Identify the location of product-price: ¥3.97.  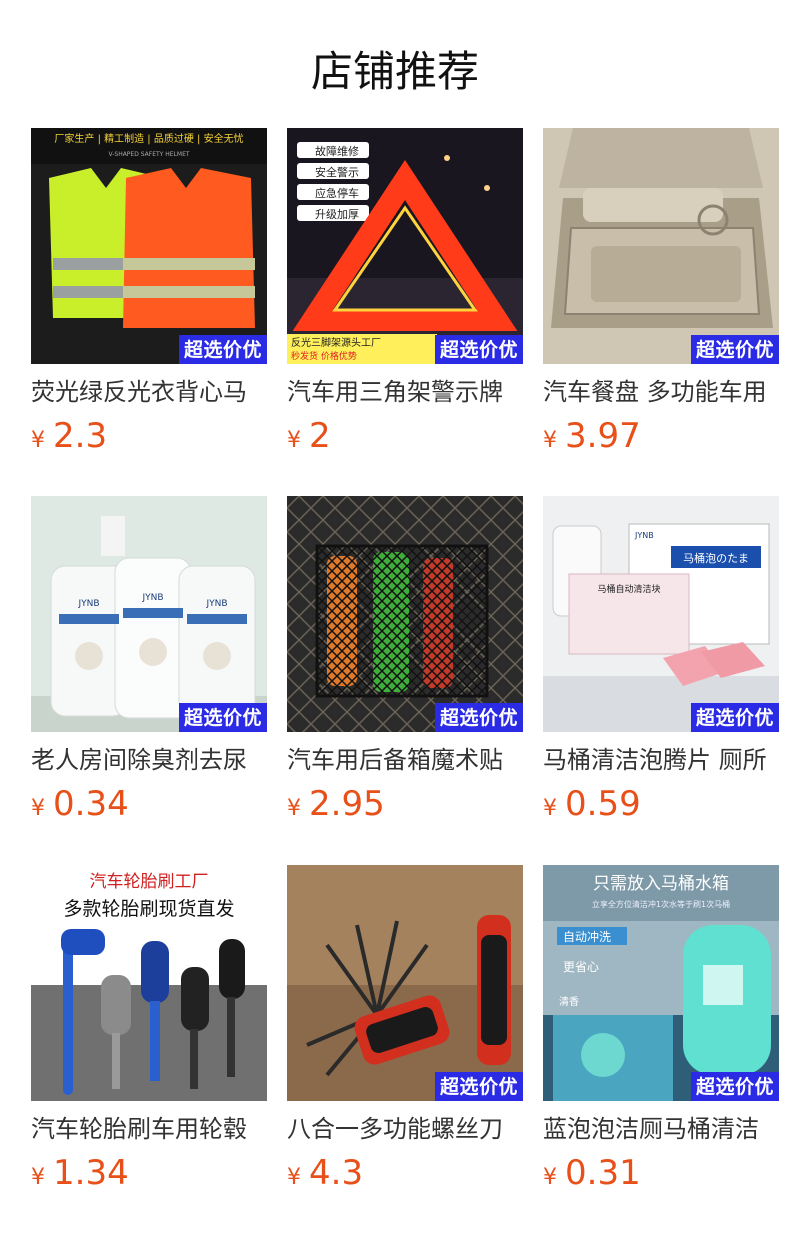
(592, 438).